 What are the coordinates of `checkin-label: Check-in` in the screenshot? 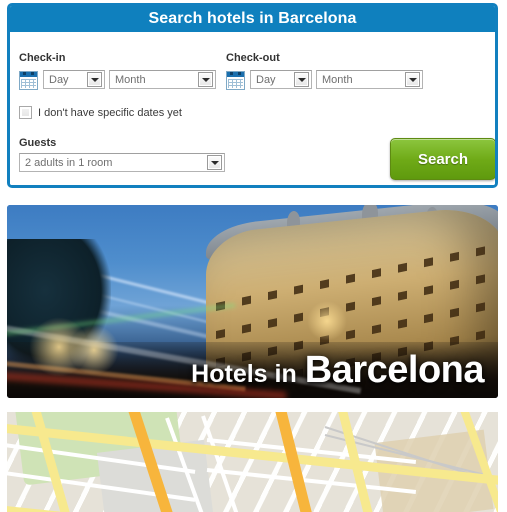 It's located at (42, 58).